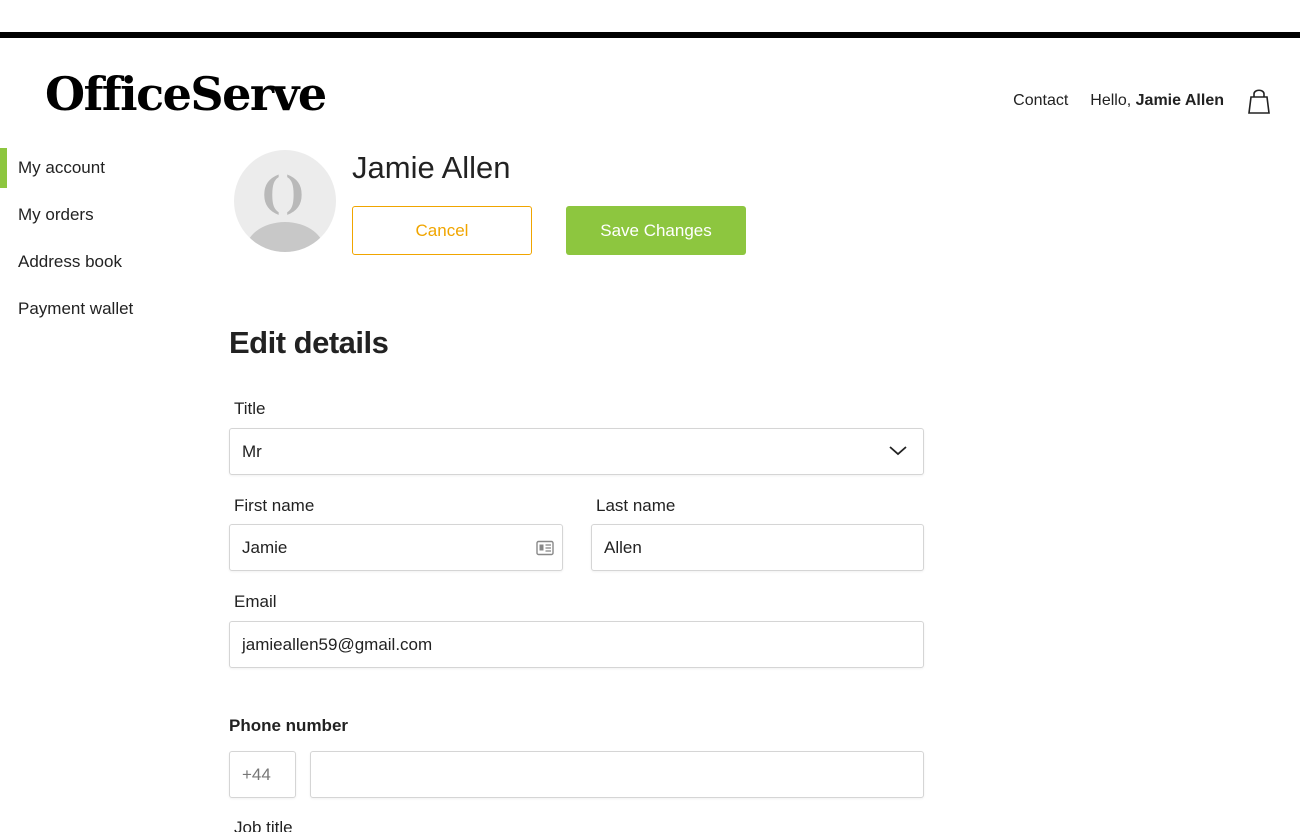 This screenshot has height=832, width=1300. I want to click on user-greeting: Hello, Jamie Allen, so click(1157, 101).